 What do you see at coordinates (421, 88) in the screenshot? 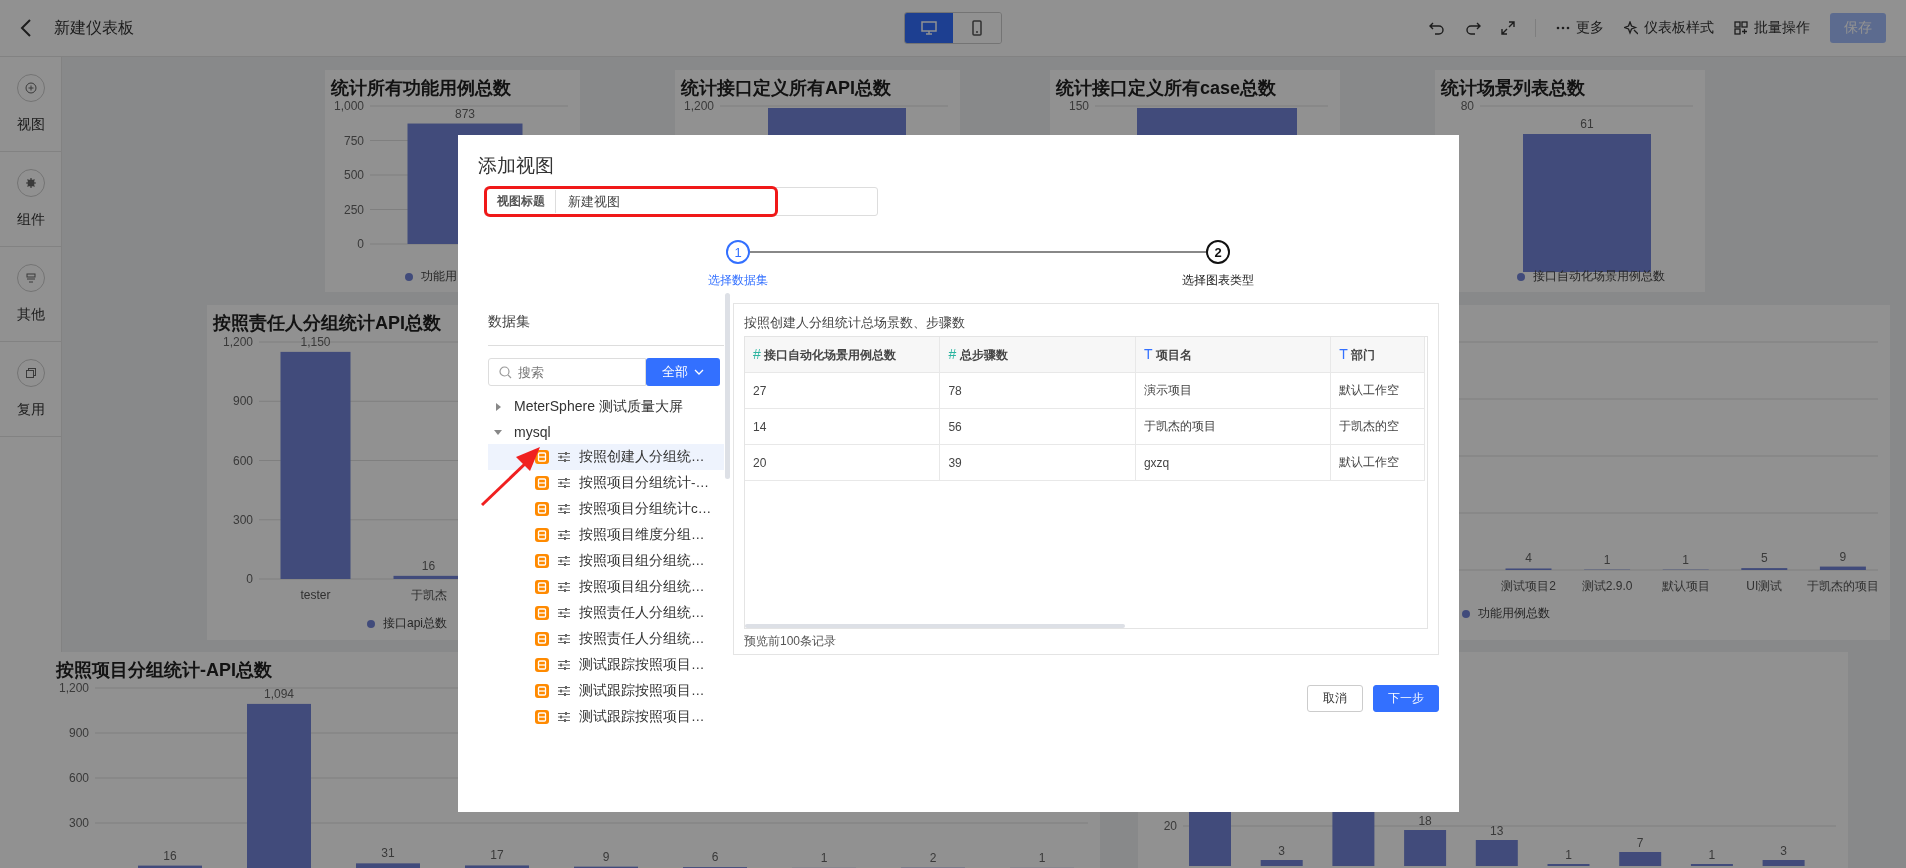
I see `chart-title: 统计所有功能用例总数` at bounding box center [421, 88].